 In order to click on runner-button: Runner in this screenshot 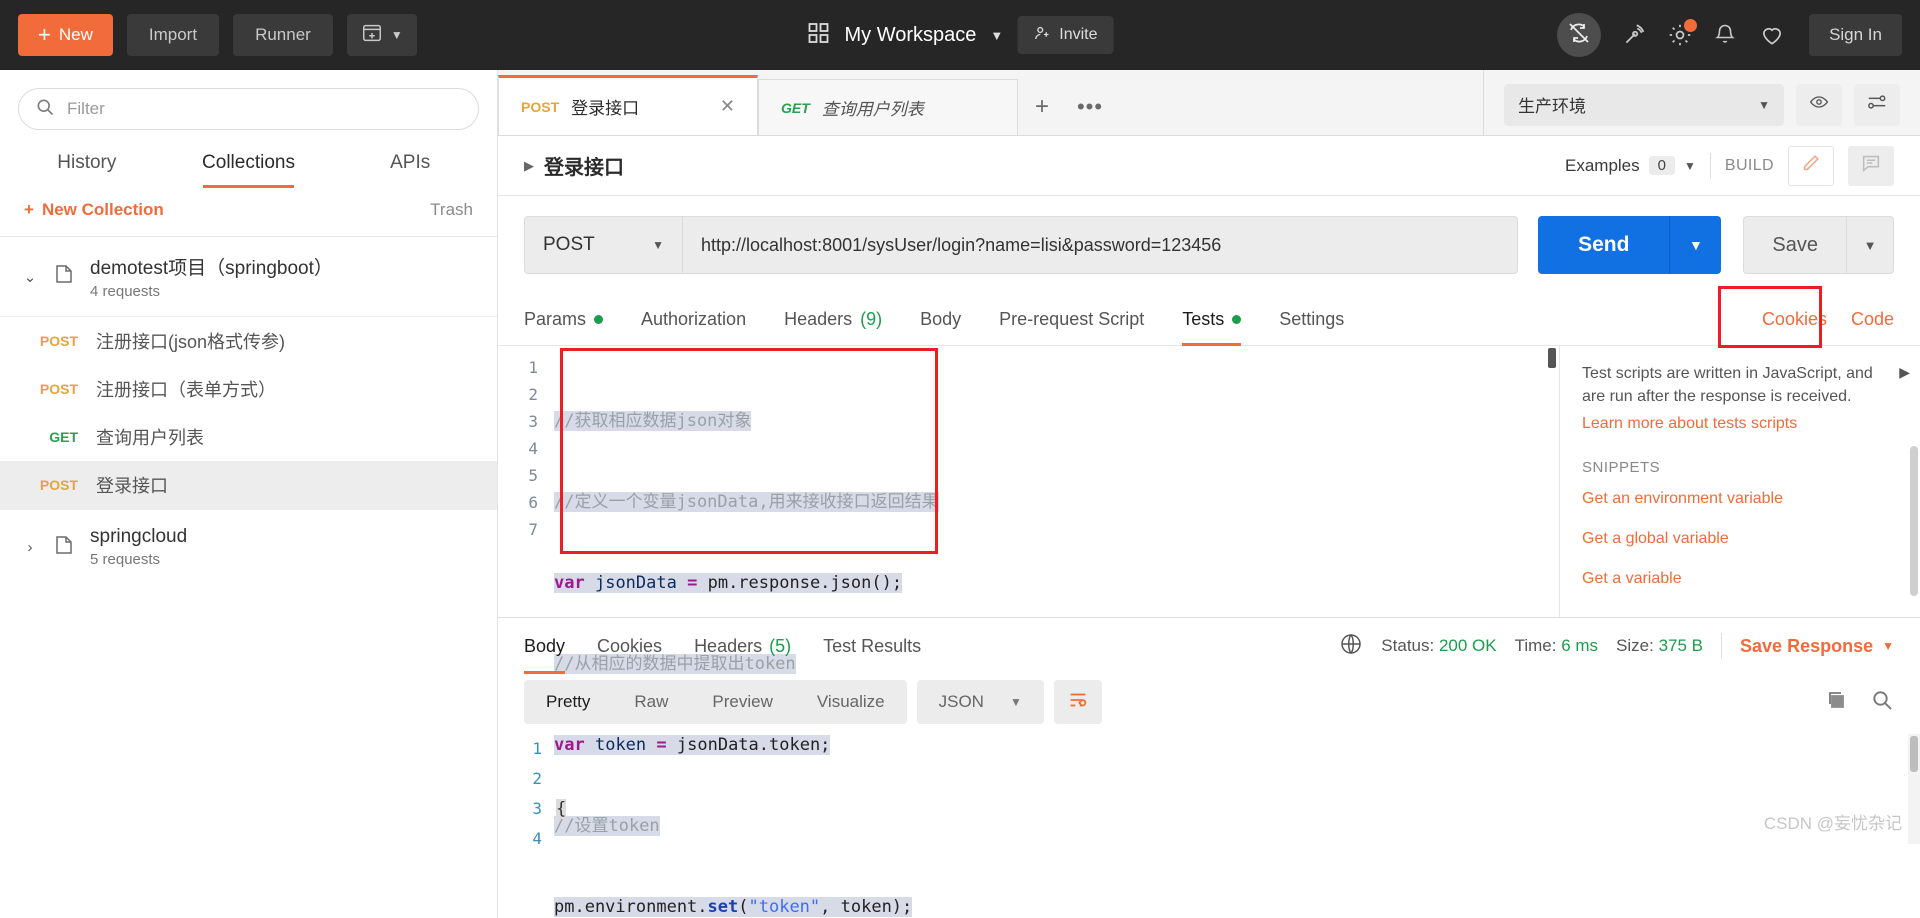, I will do `click(283, 35)`.